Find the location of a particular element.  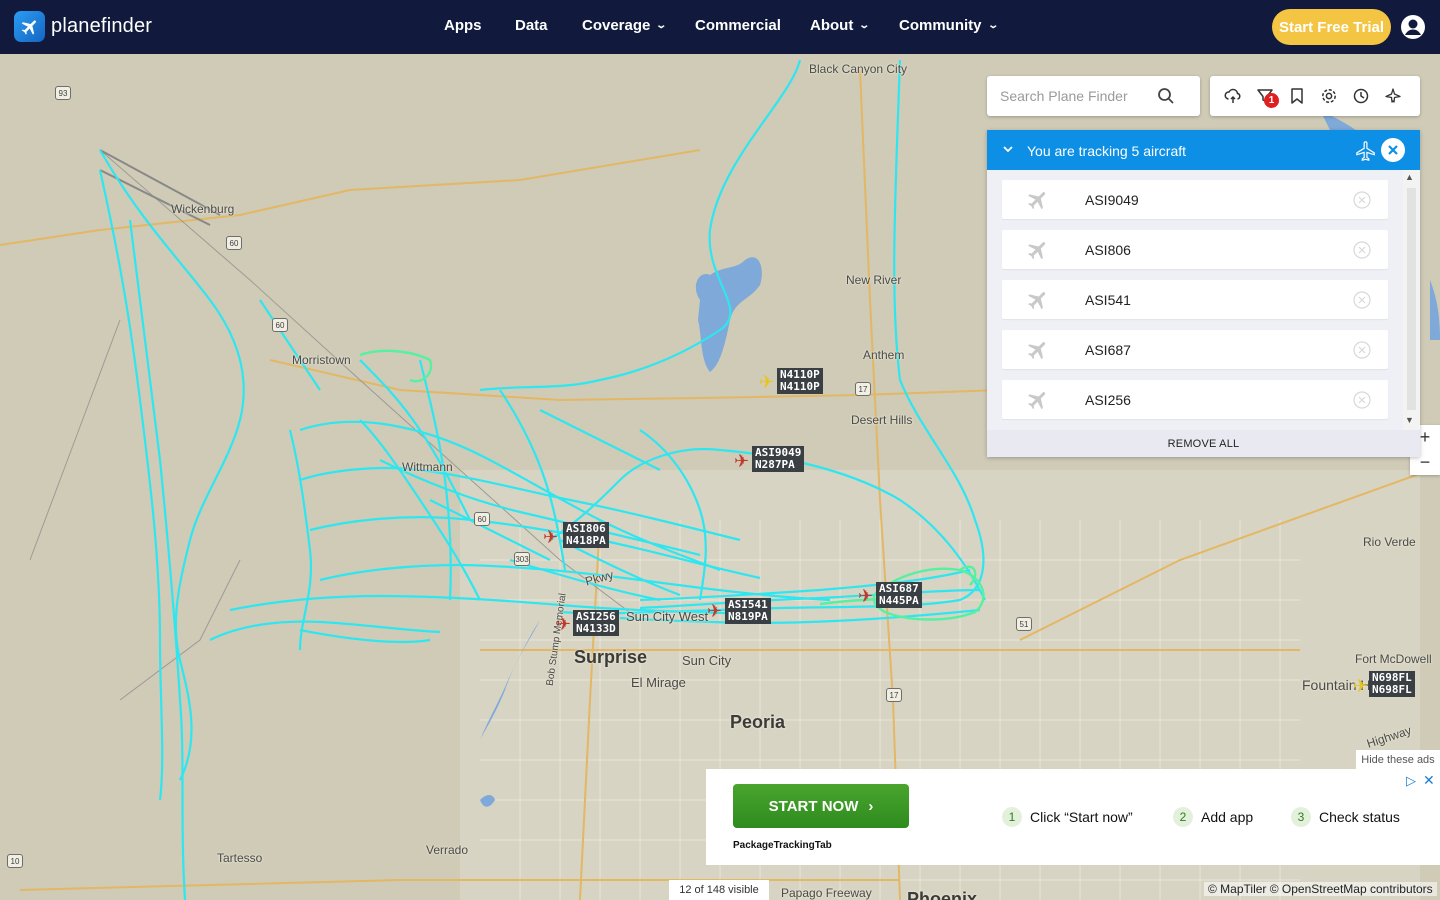

place-fort-mcdowell: Fort McDowell is located at coordinates (1393, 659).